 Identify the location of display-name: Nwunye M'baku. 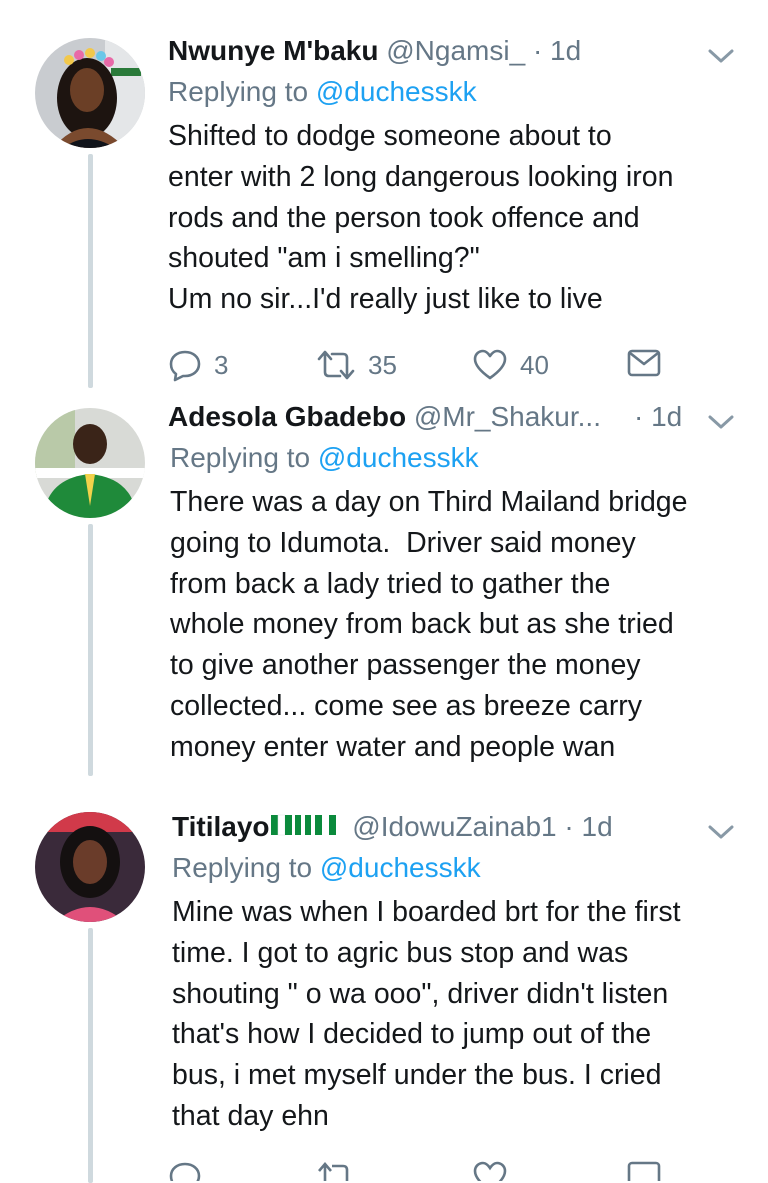
(273, 50).